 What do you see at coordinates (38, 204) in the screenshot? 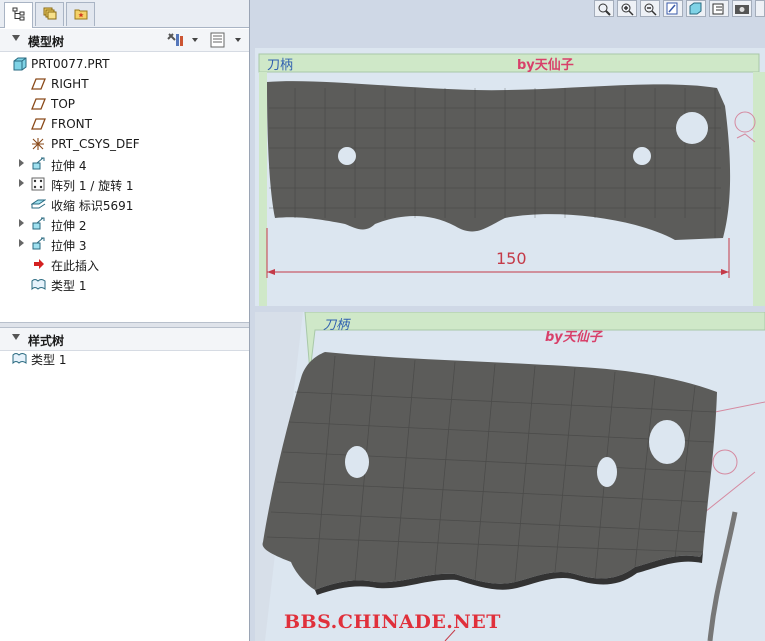
I see `shrink-icon` at bounding box center [38, 204].